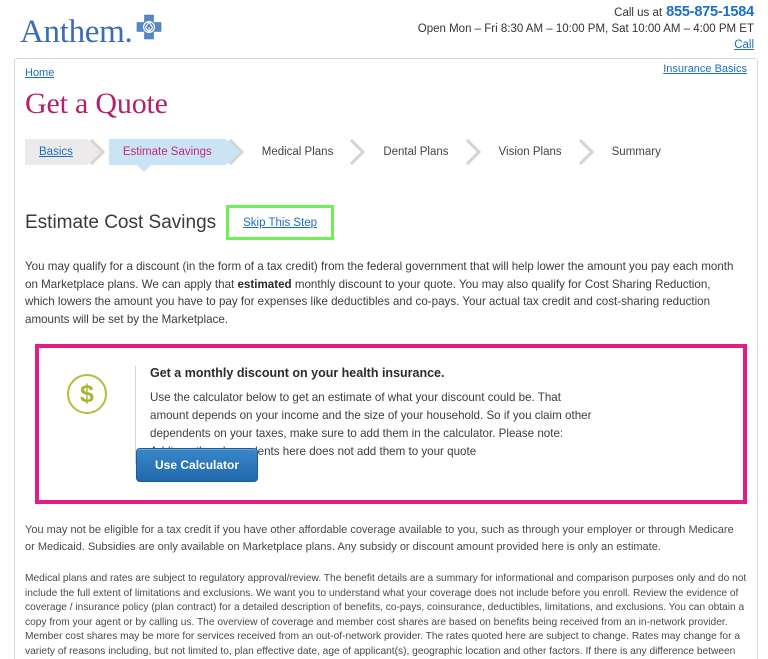  I want to click on anthem-logo: Anthem., so click(91, 32).